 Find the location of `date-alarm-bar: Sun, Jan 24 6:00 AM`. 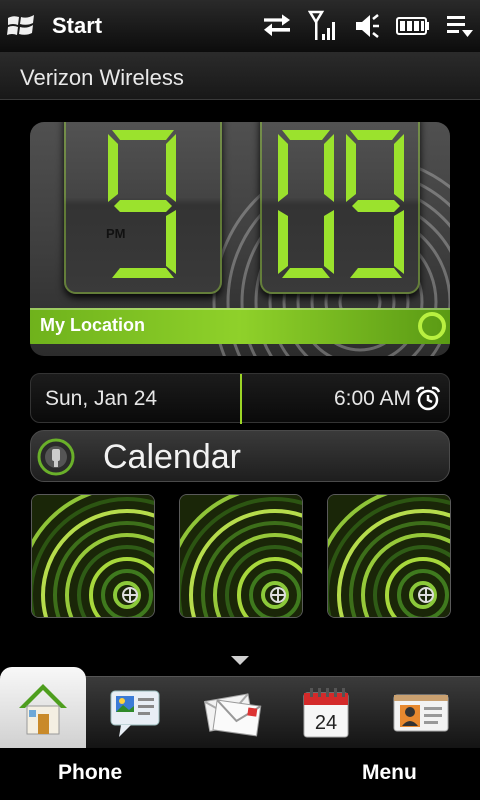

date-alarm-bar: Sun, Jan 24 6:00 AM is located at coordinates (240, 398).